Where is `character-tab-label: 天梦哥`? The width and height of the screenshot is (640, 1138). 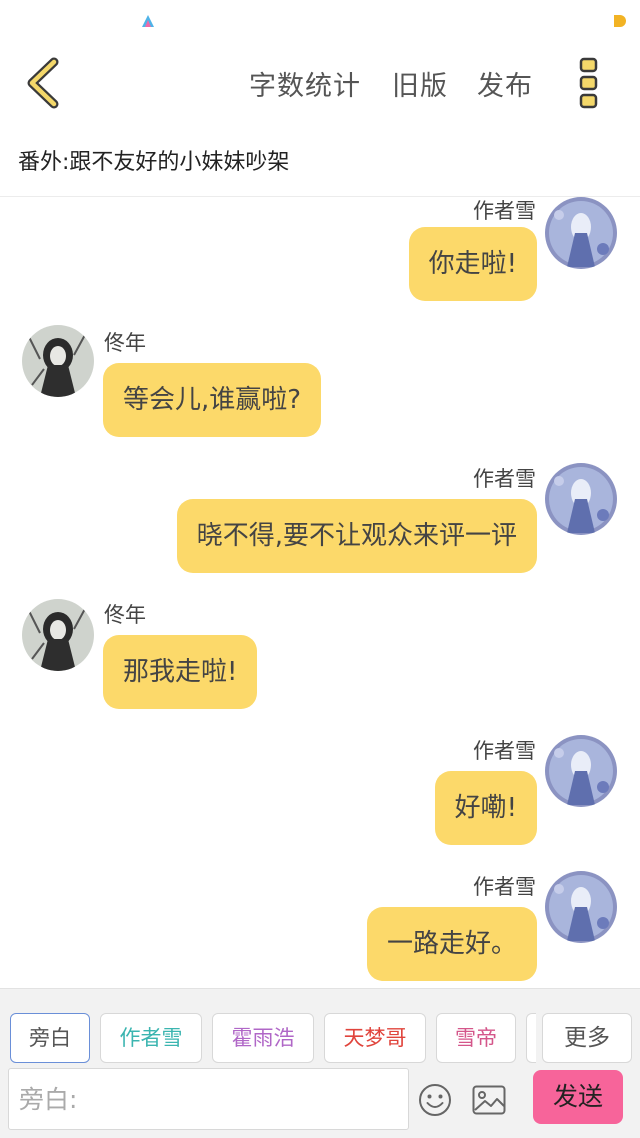 character-tab-label: 天梦哥 is located at coordinates (375, 1038).